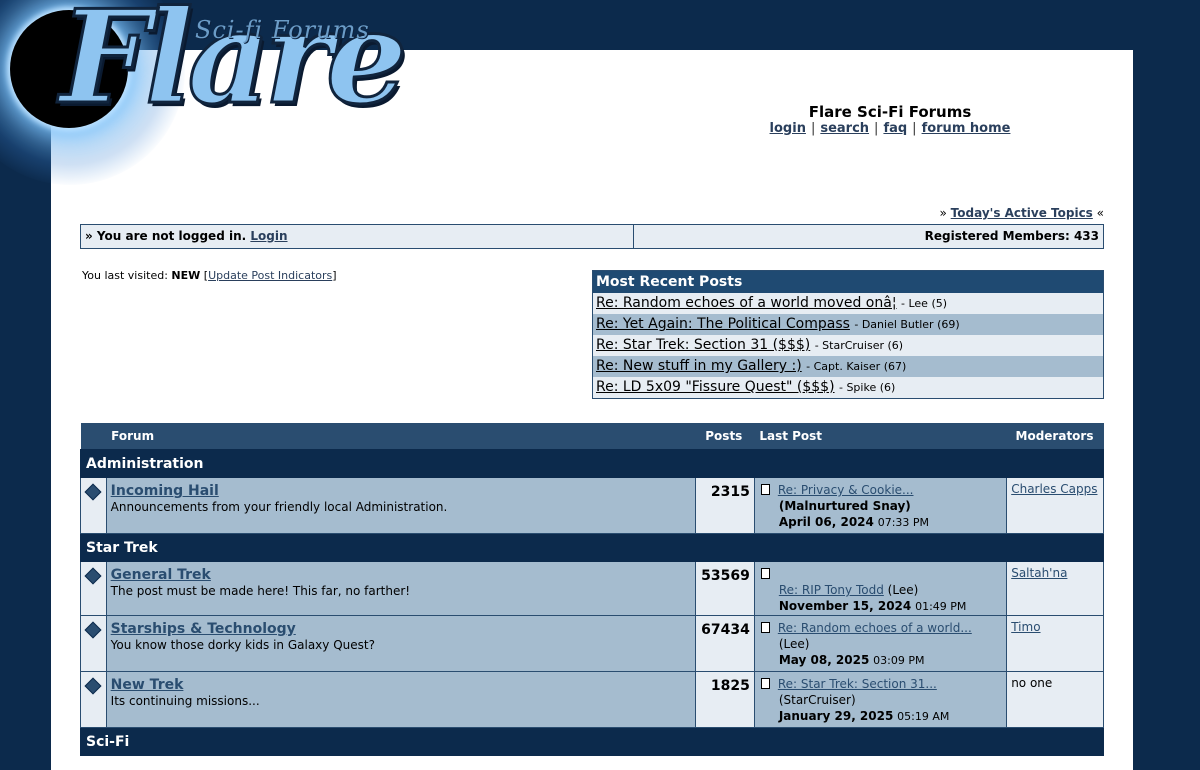 The height and width of the screenshot is (770, 1200). I want to click on recent-post-link: Re: Yet Again: The Political Compass, so click(723, 324).